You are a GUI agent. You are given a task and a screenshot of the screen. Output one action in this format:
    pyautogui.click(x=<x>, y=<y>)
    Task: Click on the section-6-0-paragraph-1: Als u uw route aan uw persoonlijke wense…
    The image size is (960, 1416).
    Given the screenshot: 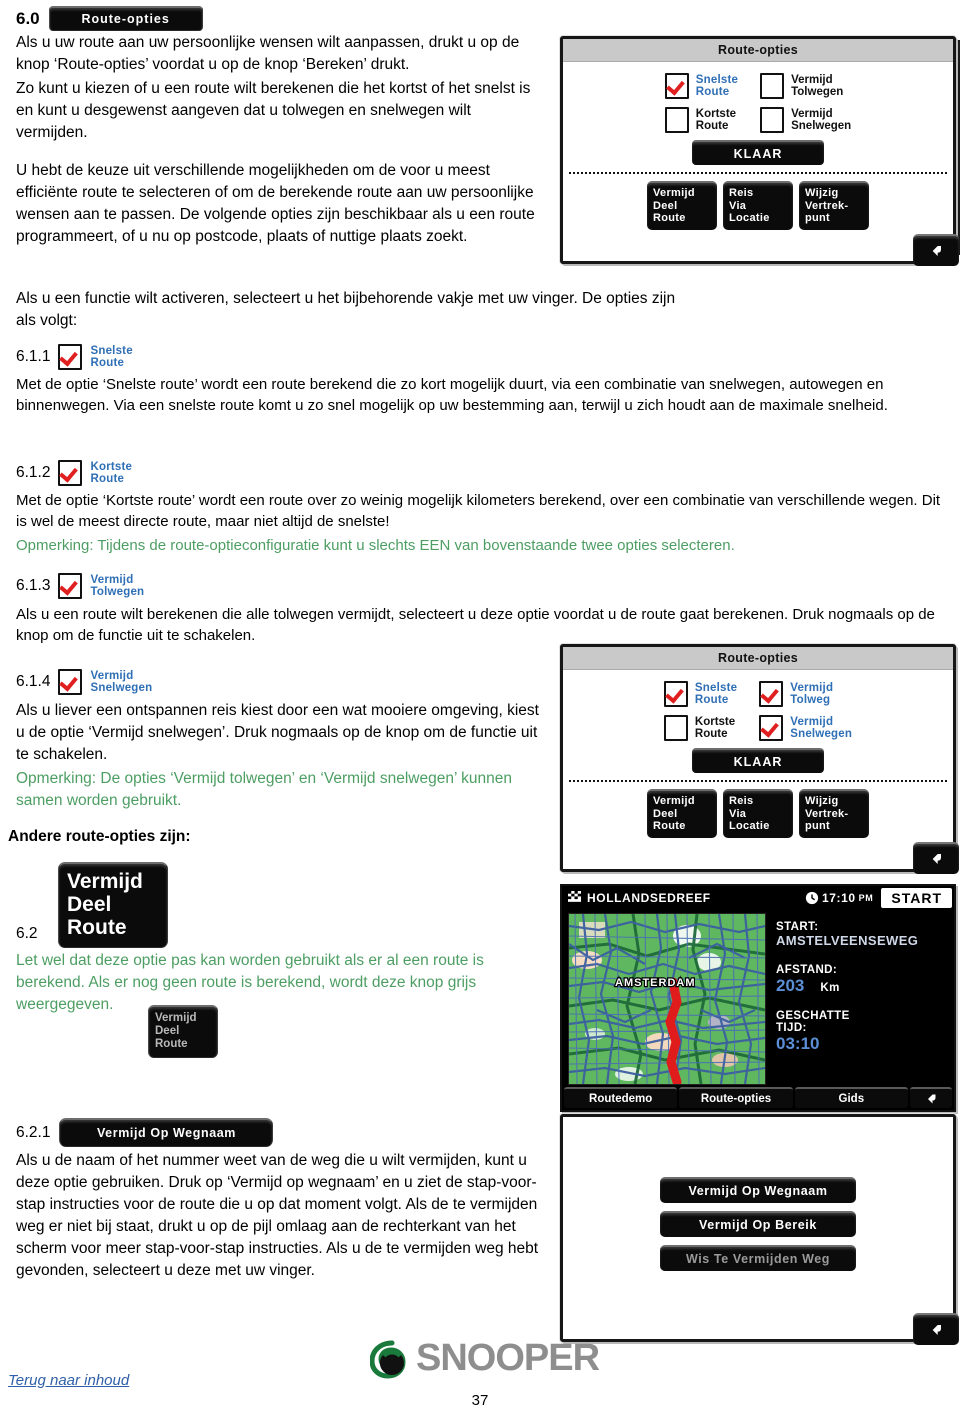 What is the action you would take?
    pyautogui.click(x=268, y=53)
    